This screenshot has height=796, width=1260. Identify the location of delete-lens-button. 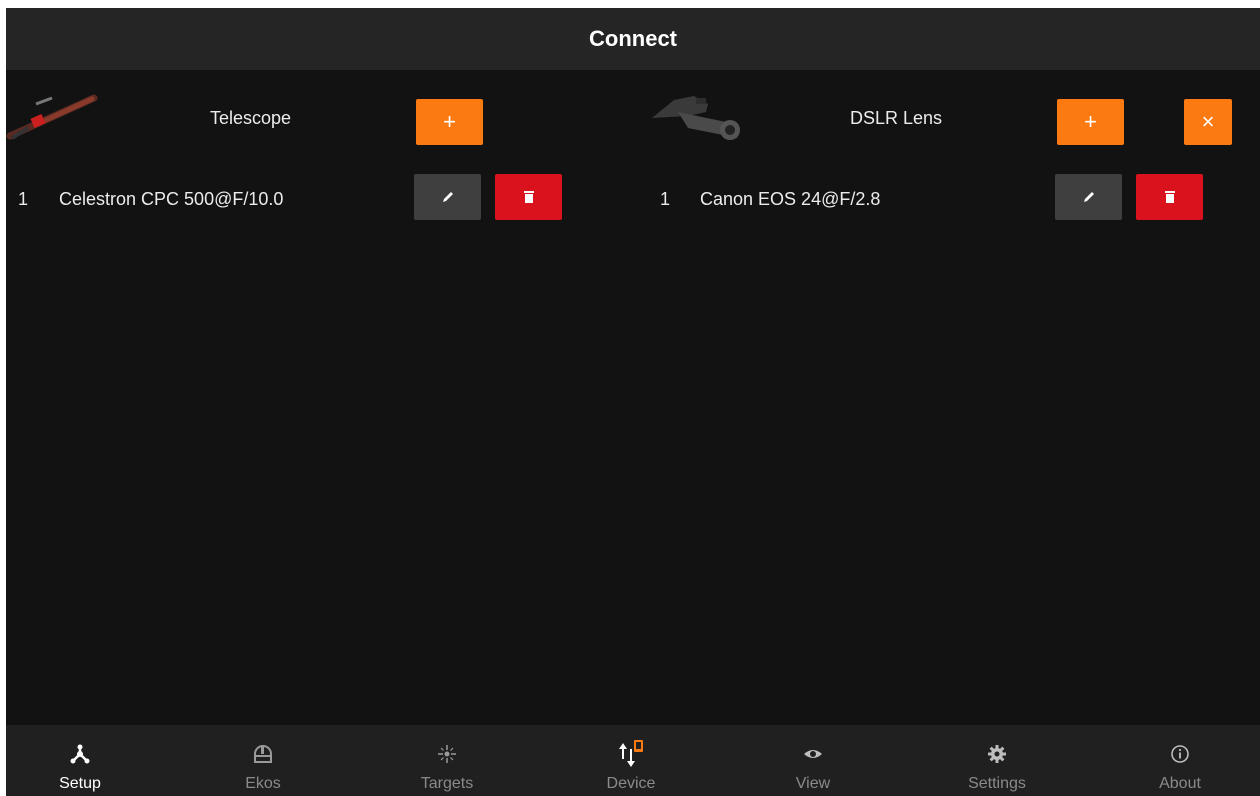
(1169, 197).